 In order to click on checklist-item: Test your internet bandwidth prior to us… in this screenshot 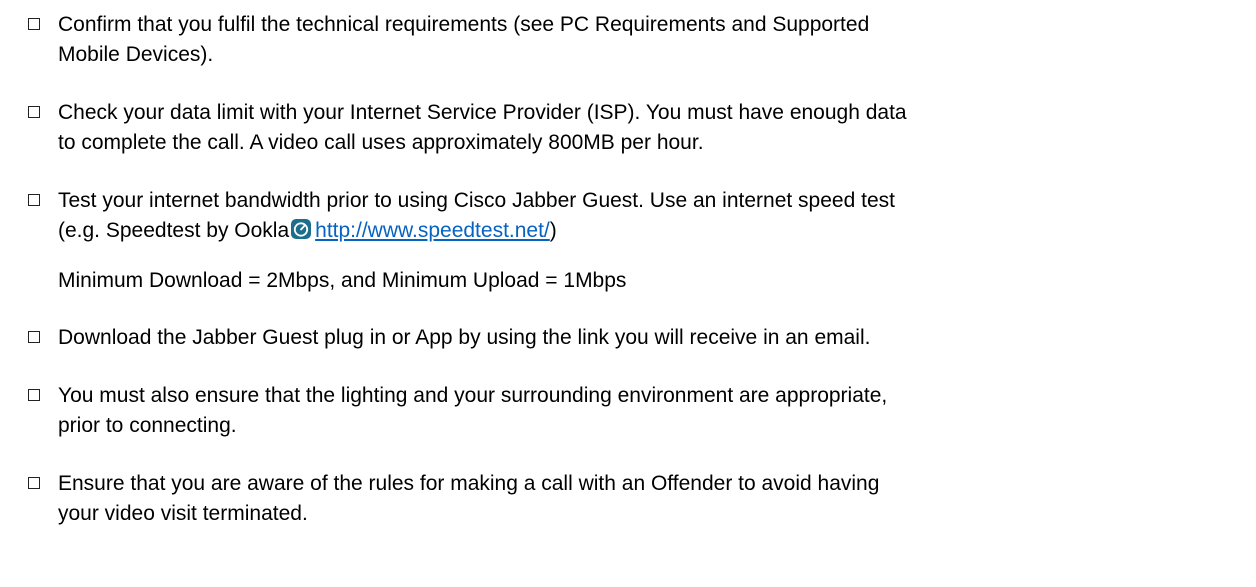, I will do `click(628, 216)`.